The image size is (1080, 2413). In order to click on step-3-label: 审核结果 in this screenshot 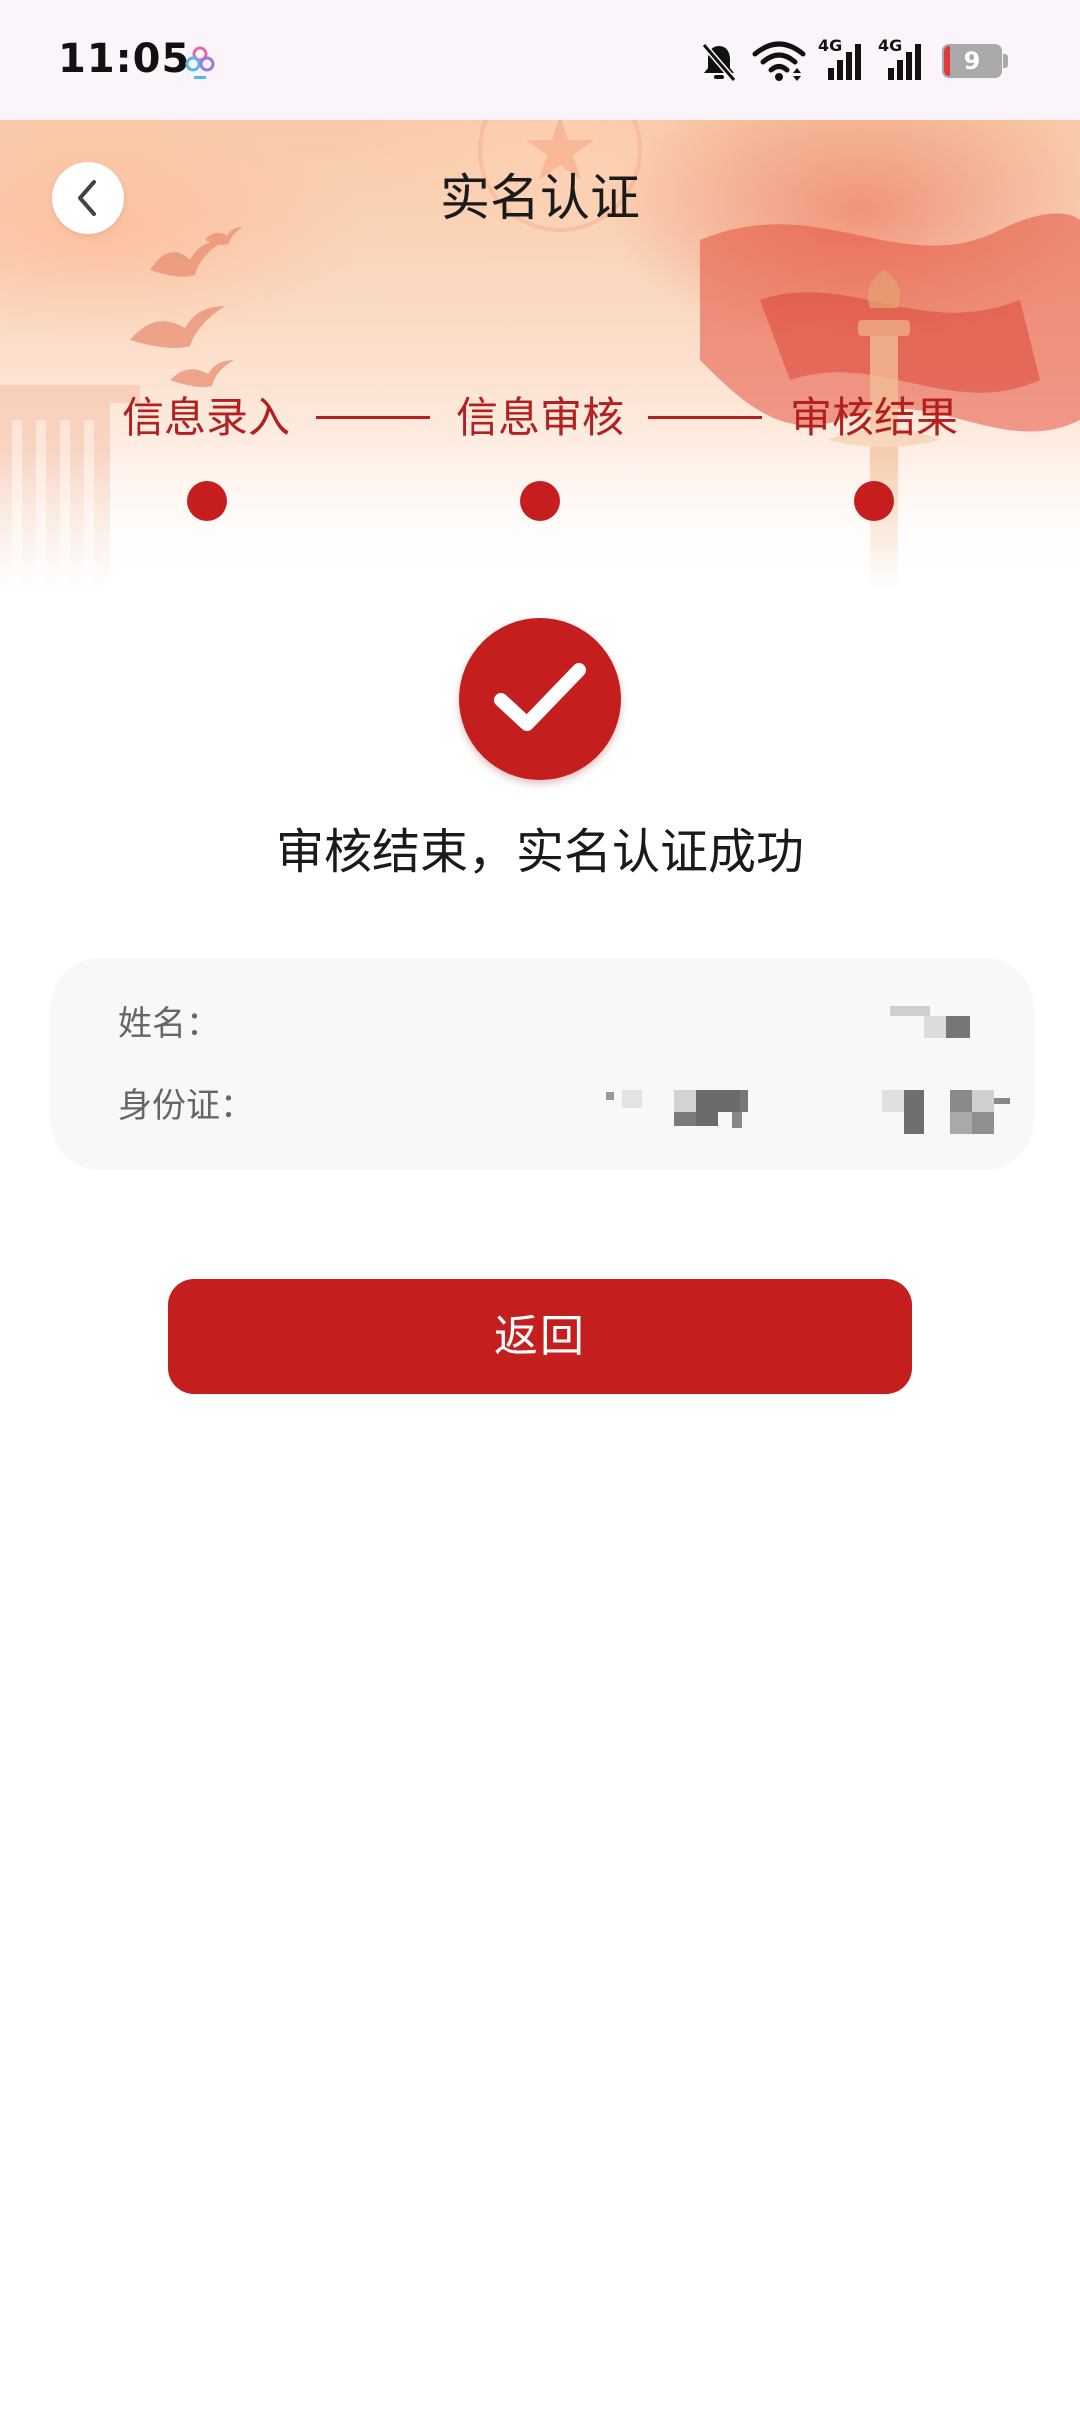, I will do `click(873, 417)`.